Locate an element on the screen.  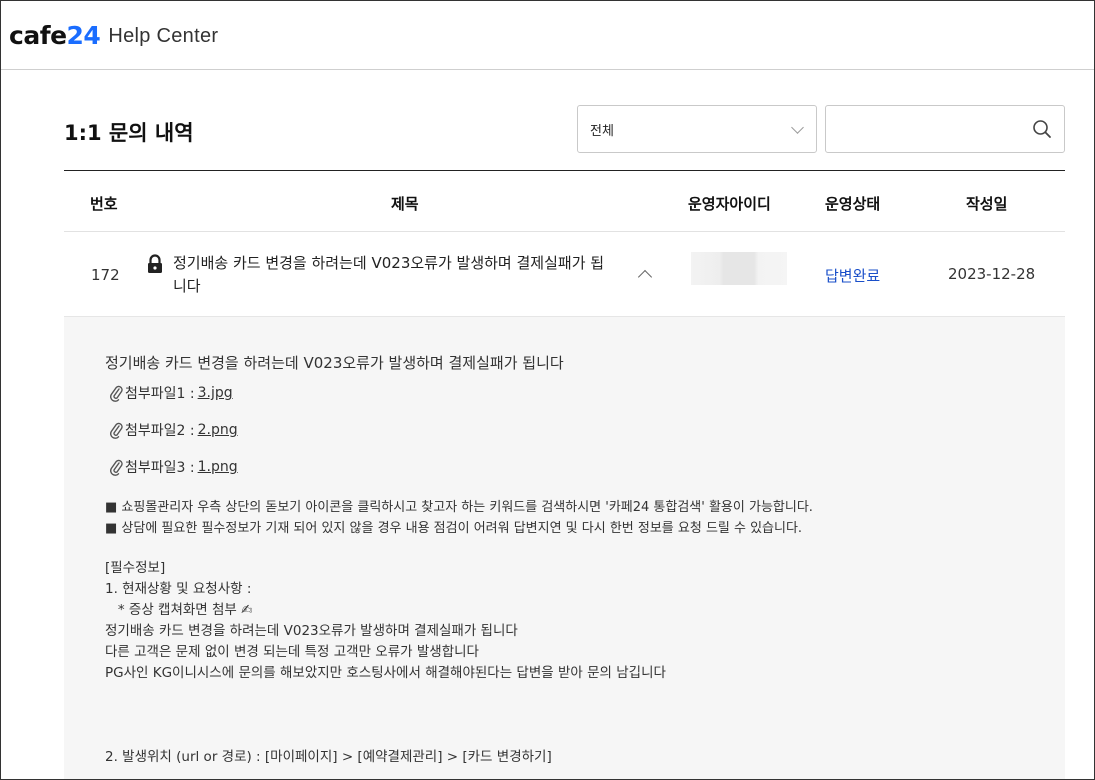
row-number: 172 is located at coordinates (105, 275).